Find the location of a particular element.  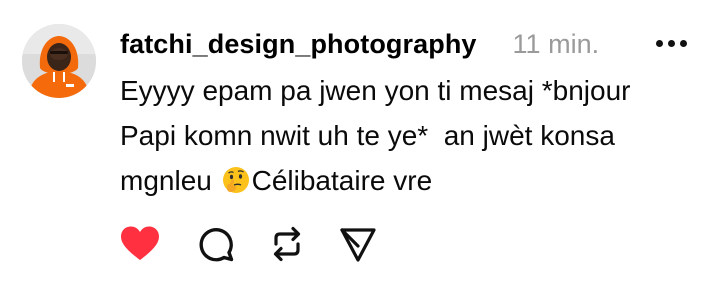

share-icon is located at coordinates (358, 245).